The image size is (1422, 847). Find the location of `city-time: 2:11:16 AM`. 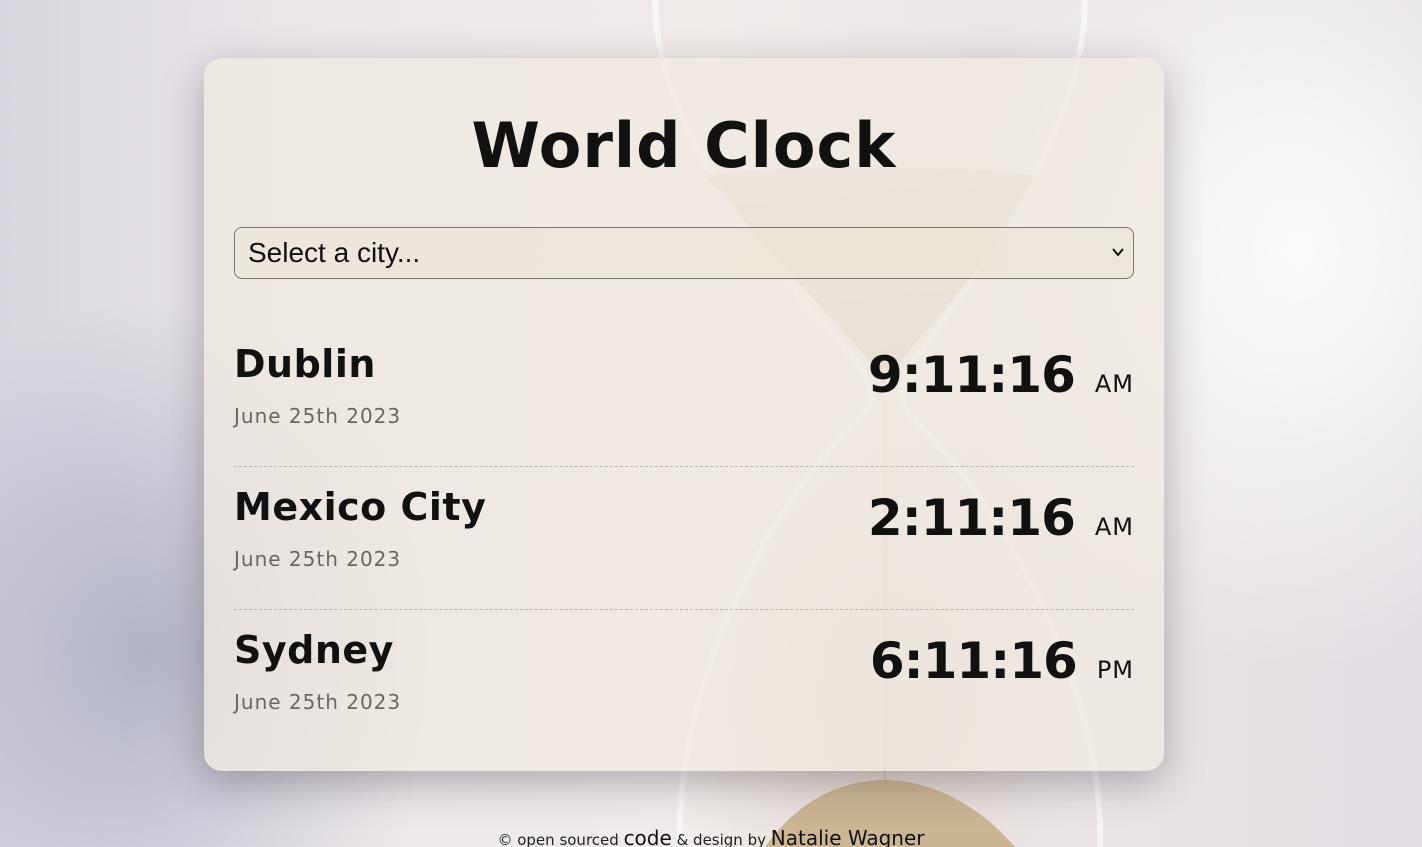

city-time: 2:11:16 AM is located at coordinates (1001, 518).